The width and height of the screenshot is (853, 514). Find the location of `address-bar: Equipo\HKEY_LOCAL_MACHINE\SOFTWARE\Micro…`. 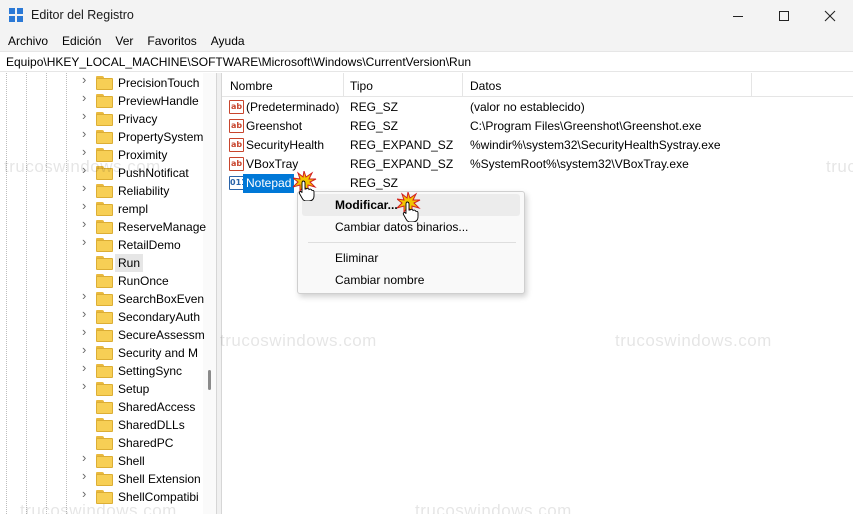

address-bar: Equipo\HKEY_LOCAL_MACHINE\SOFTWARE\Micro… is located at coordinates (426, 61).